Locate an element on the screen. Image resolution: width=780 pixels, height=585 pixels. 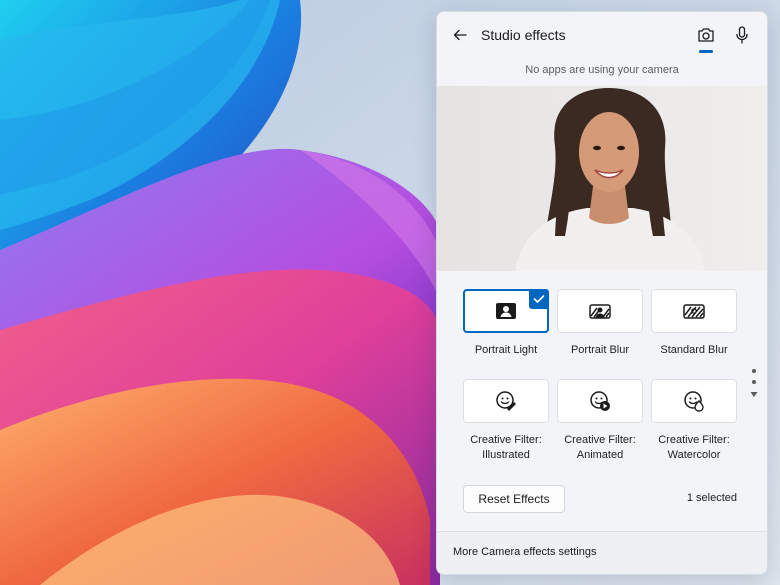
portrait-light-icon is located at coordinates (506, 311).